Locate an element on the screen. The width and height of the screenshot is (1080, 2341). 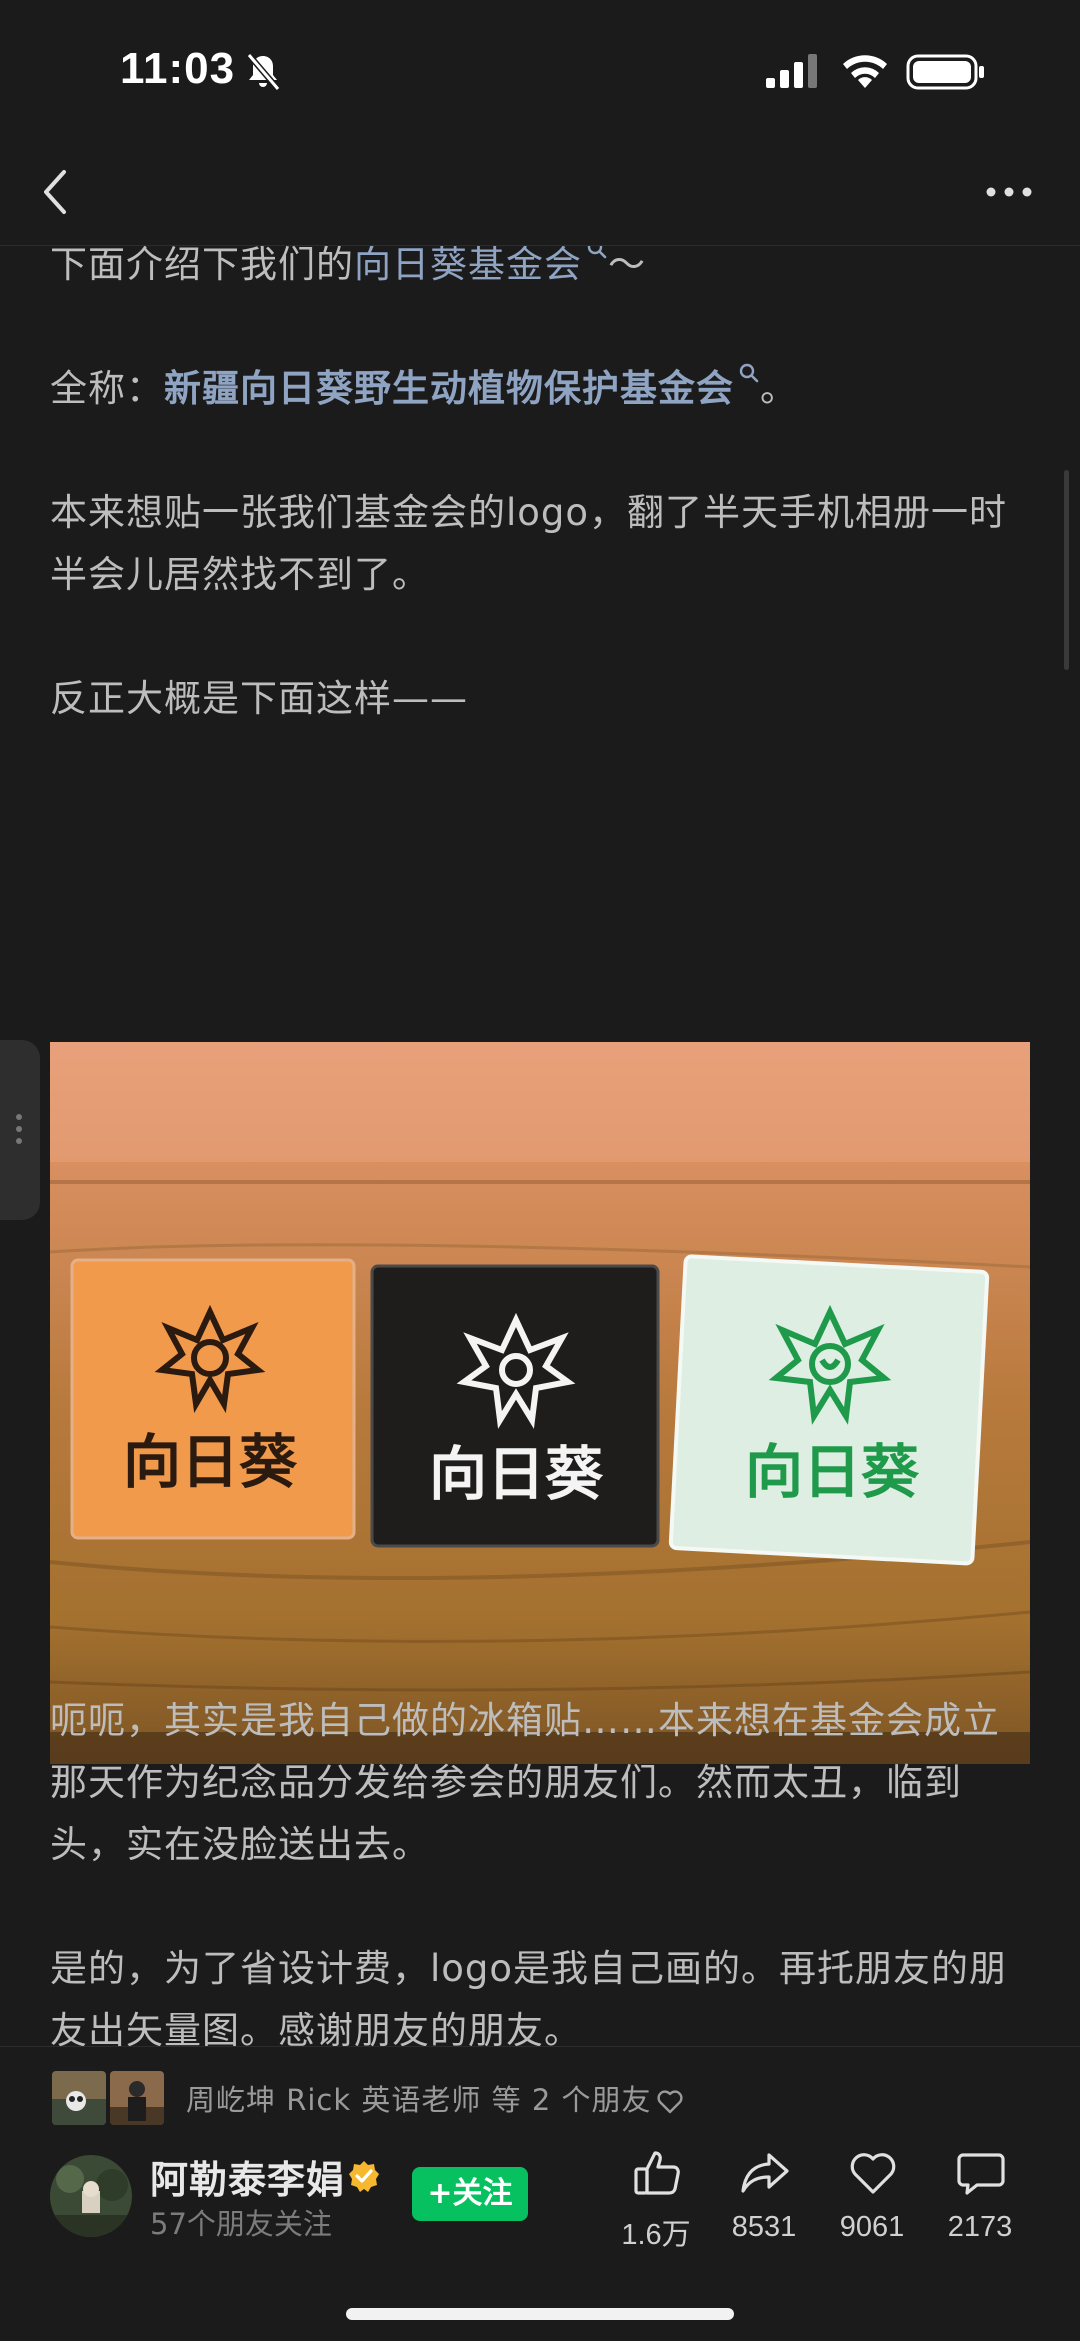
status-time: 11:03 is located at coordinates (178, 68).